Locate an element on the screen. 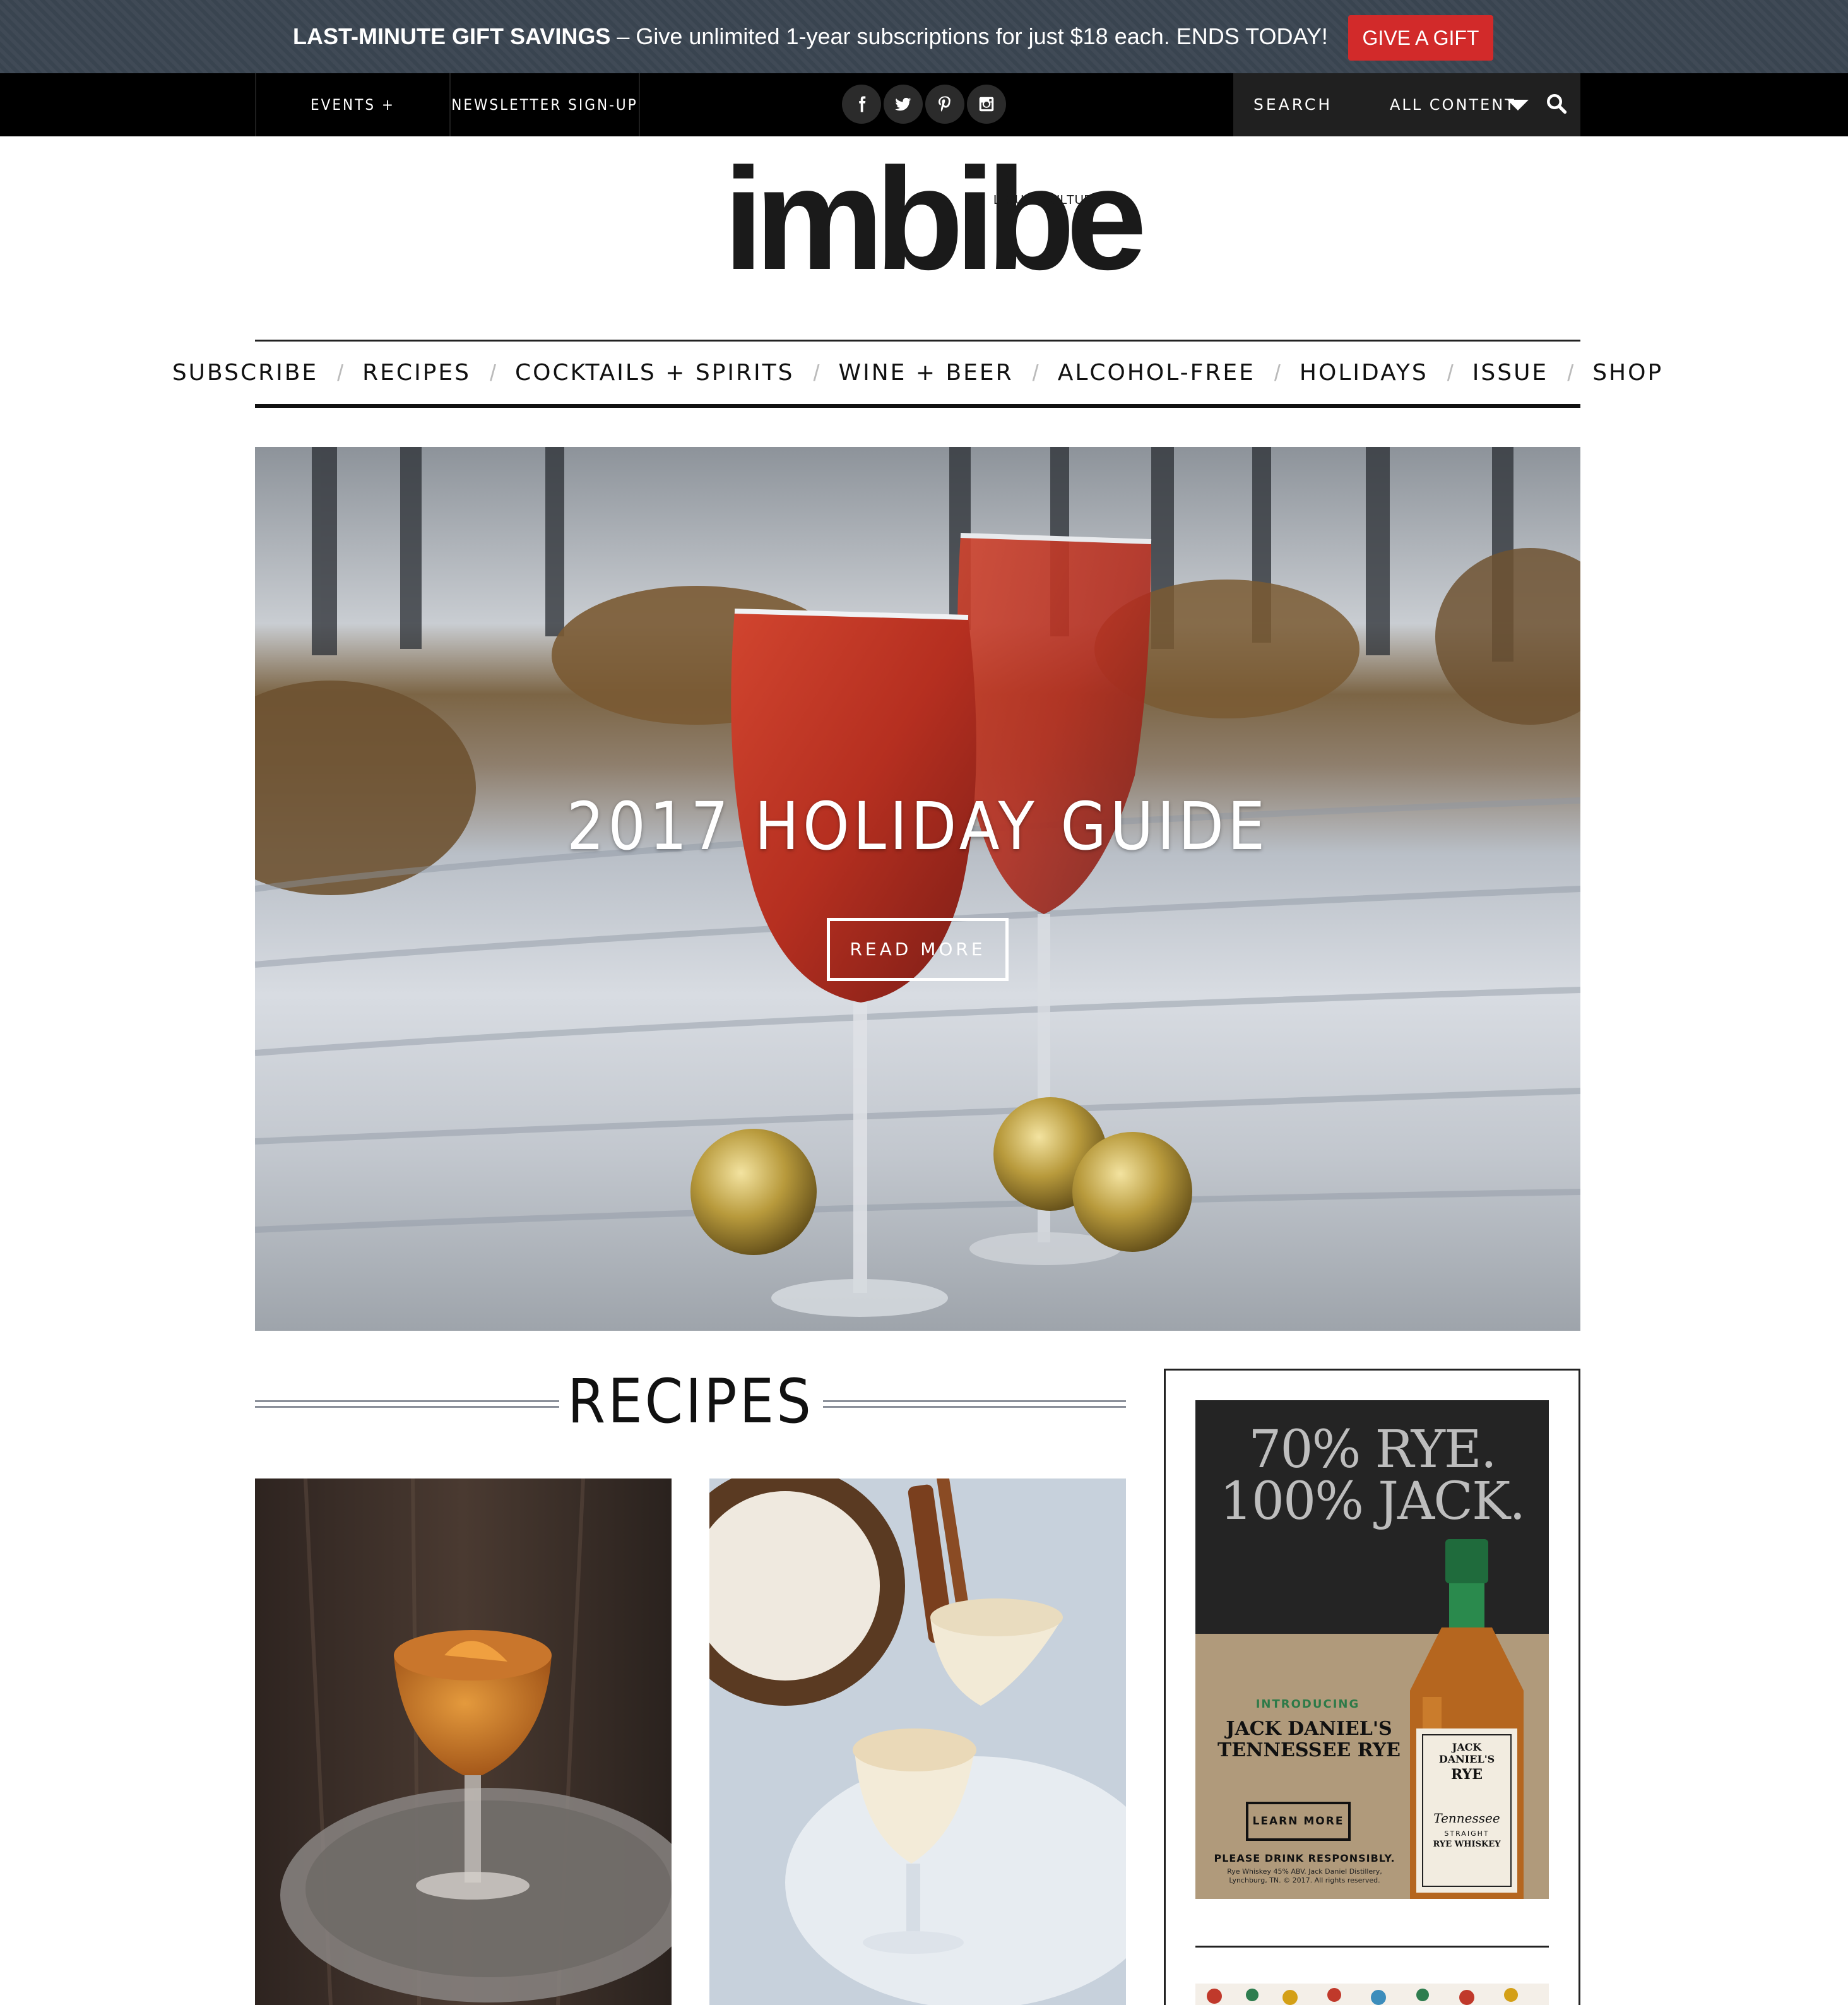  promo-headline: LAST-MINUTE GIFT SAVINGS is located at coordinates (452, 36).